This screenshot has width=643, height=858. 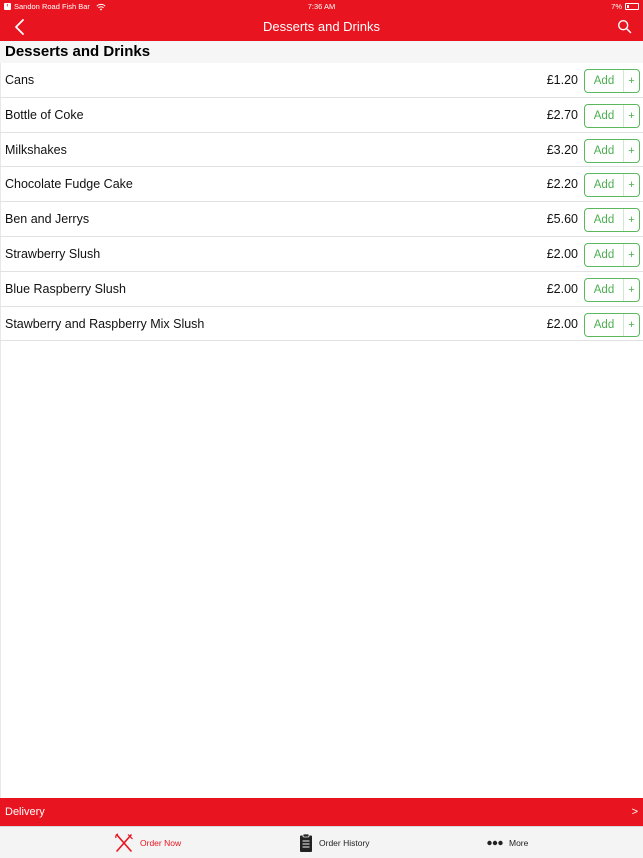 I want to click on nav-bar: Desserts and Drinks, so click(x=321, y=26).